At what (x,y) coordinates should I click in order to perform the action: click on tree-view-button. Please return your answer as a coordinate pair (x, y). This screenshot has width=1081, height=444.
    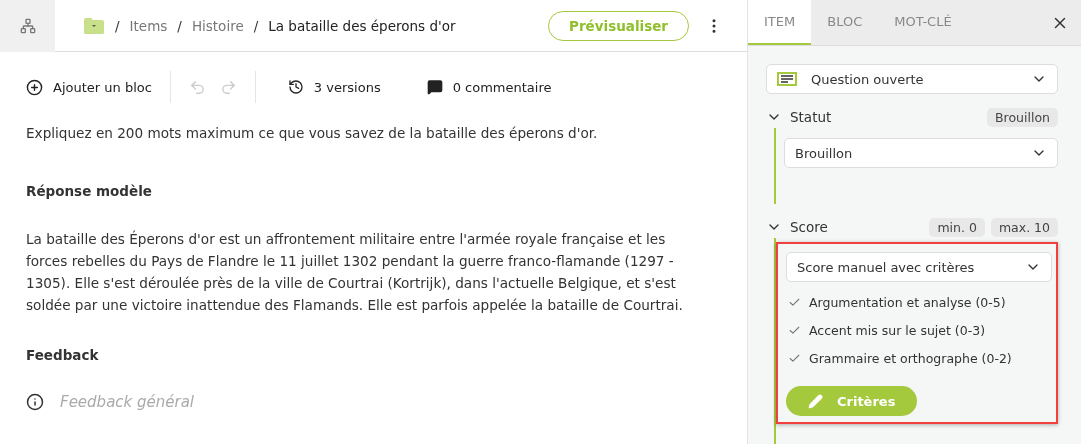
    Looking at the image, I should click on (27, 26).